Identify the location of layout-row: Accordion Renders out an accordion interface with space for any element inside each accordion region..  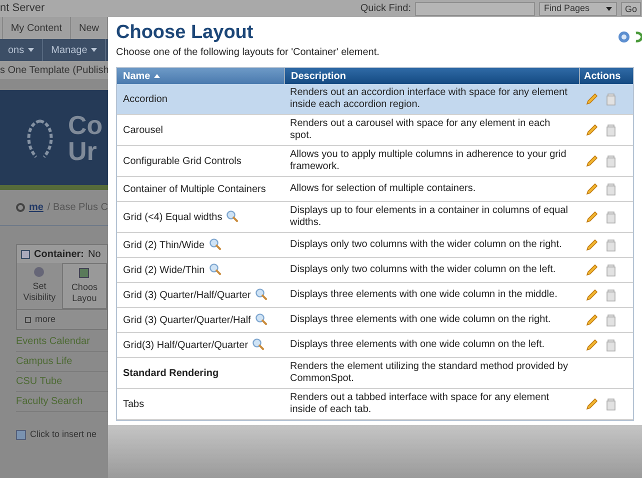
(375, 99).